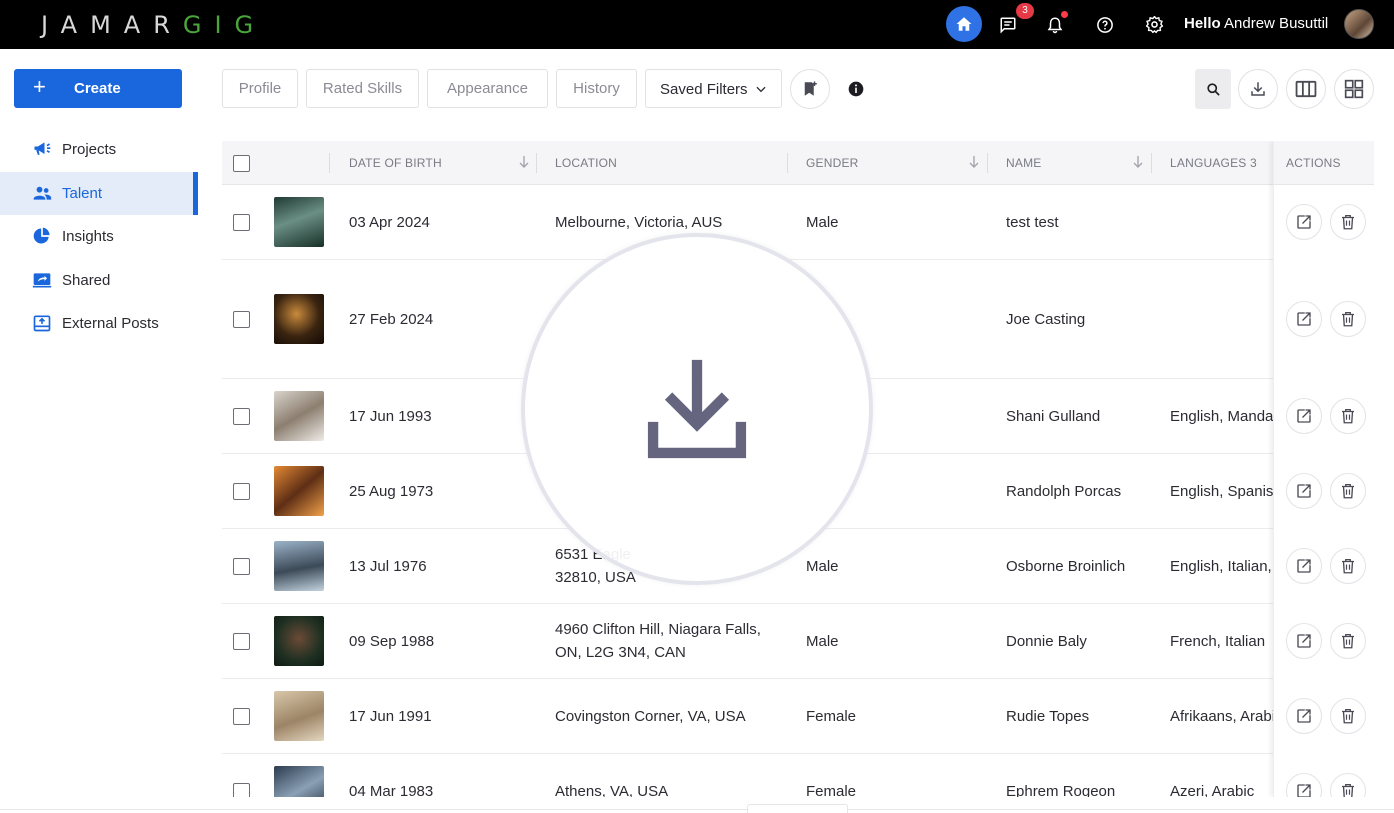 The image size is (1394, 813). I want to click on download-button, so click(1258, 89).